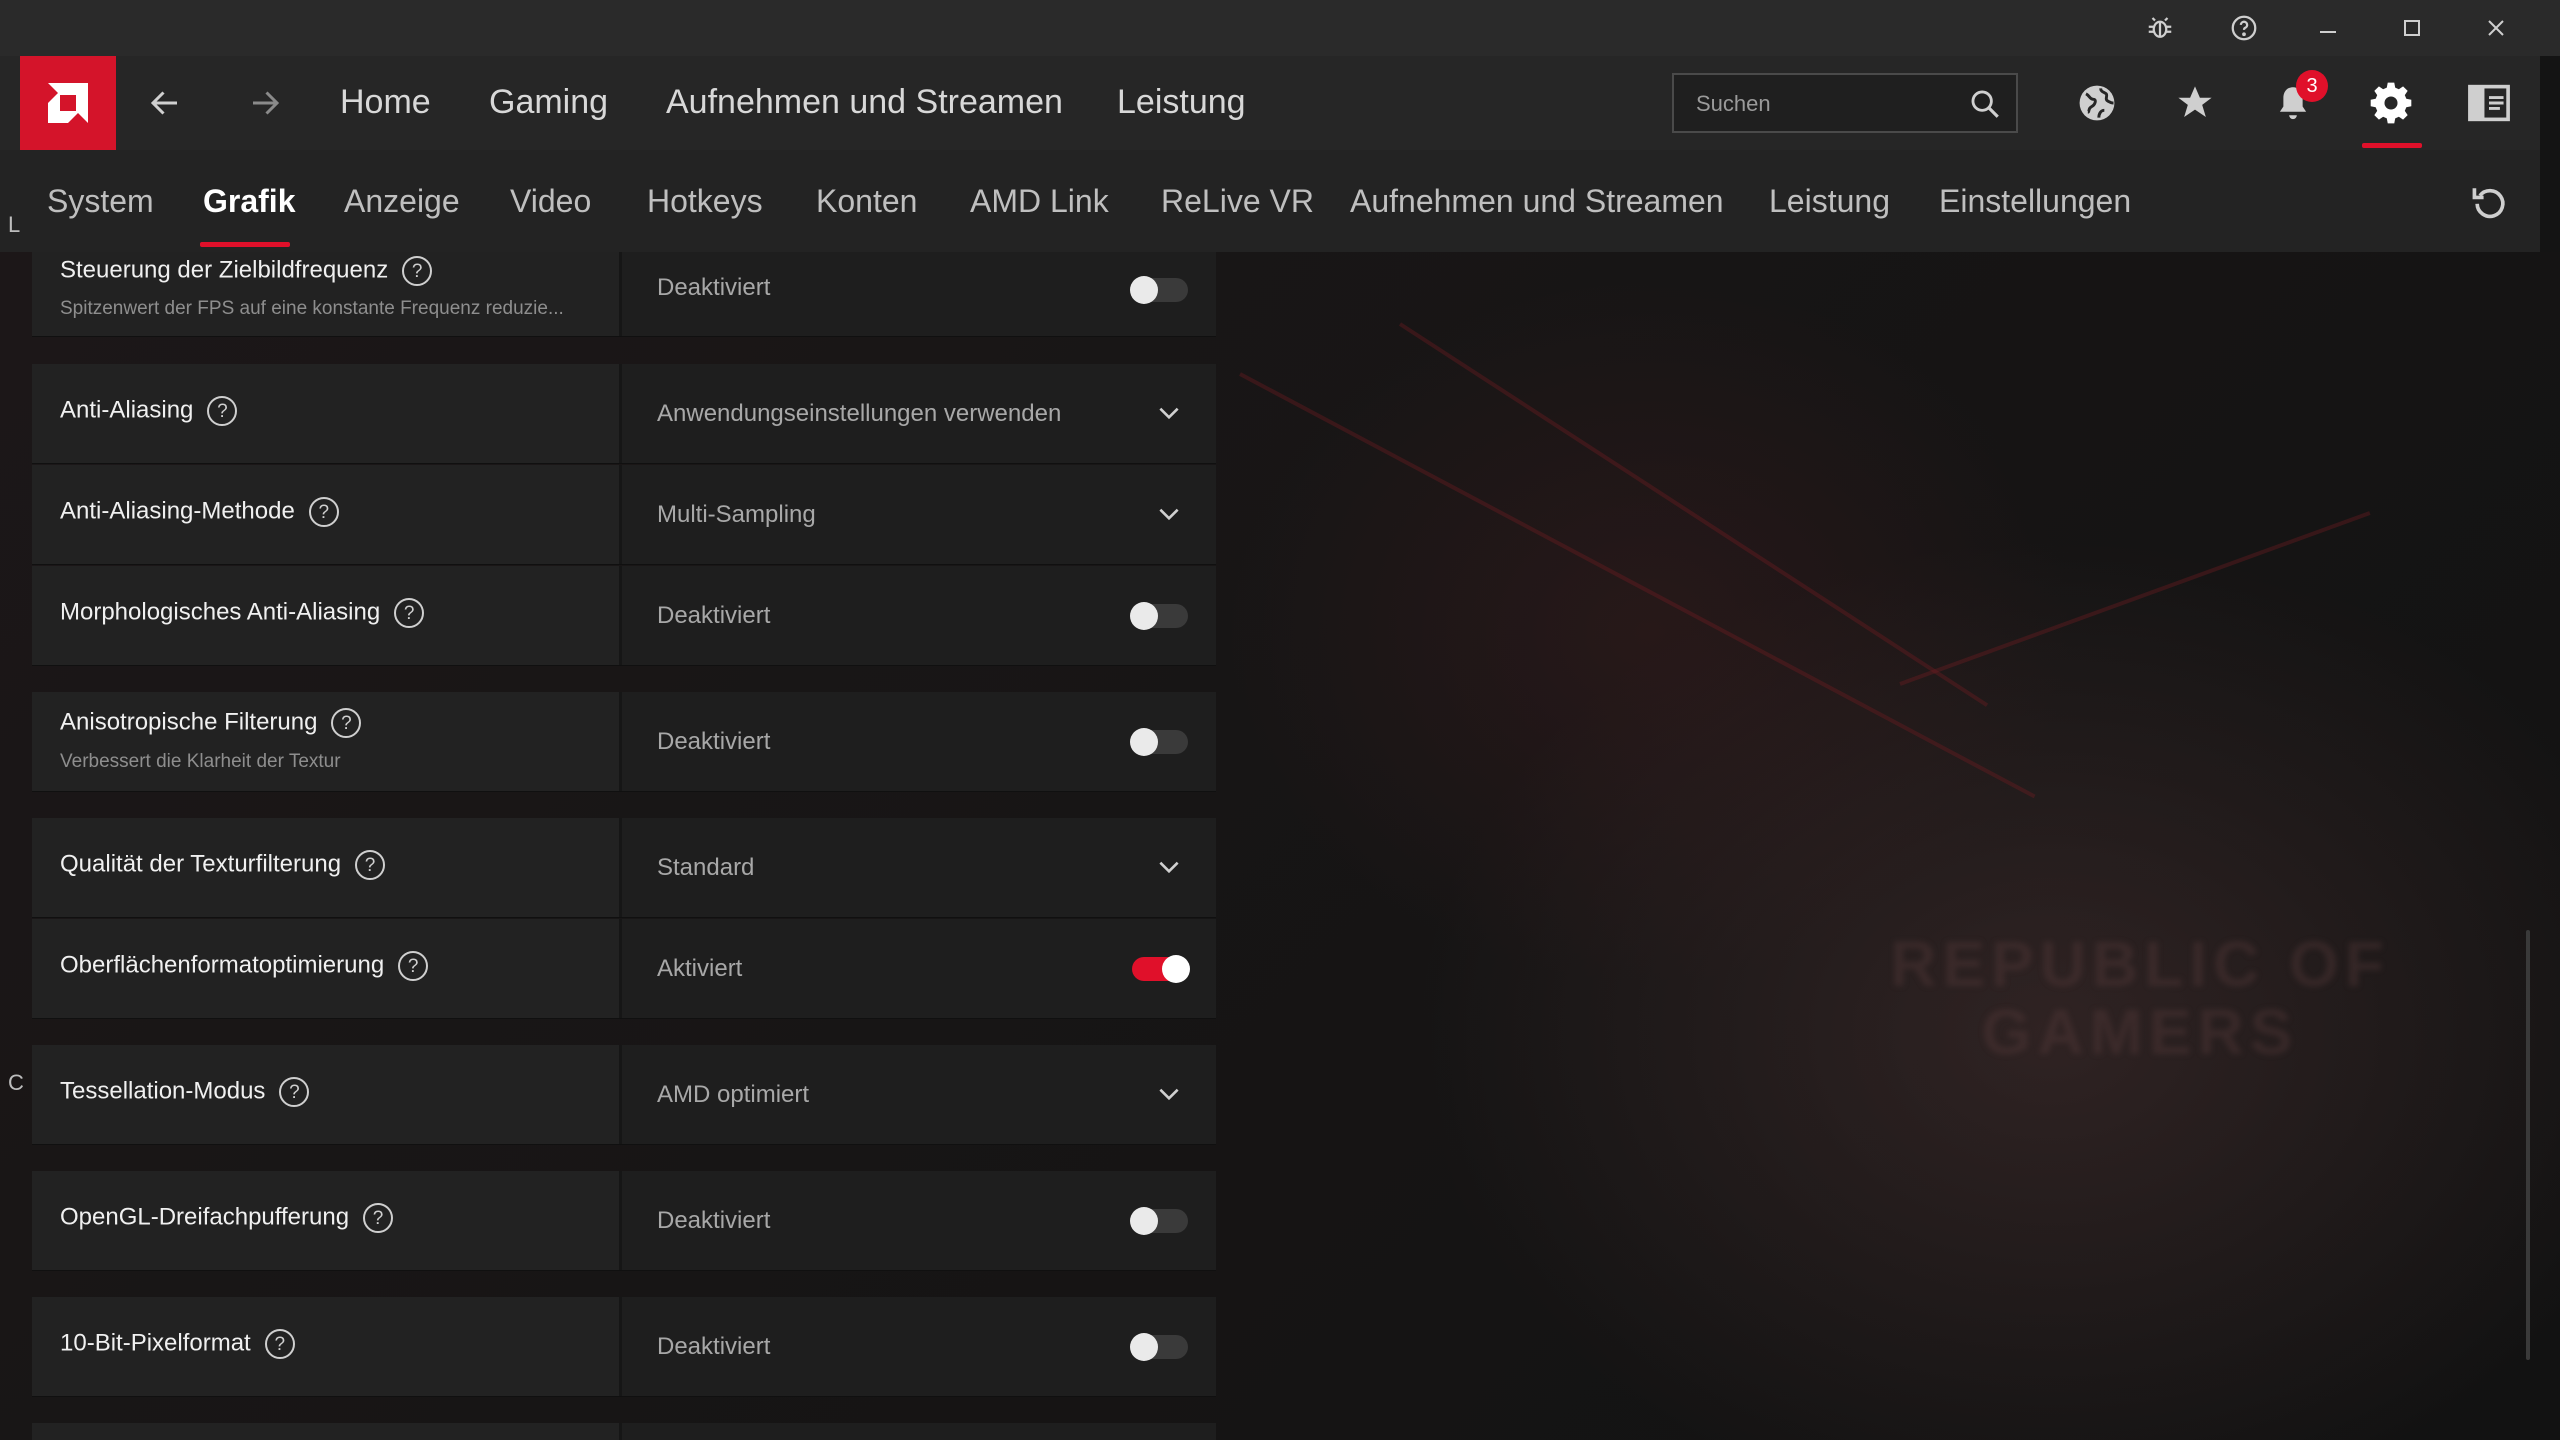  I want to click on setting-row-texture-filter-quality: Qualität der Texturfilterung? Standard, so click(624, 867).